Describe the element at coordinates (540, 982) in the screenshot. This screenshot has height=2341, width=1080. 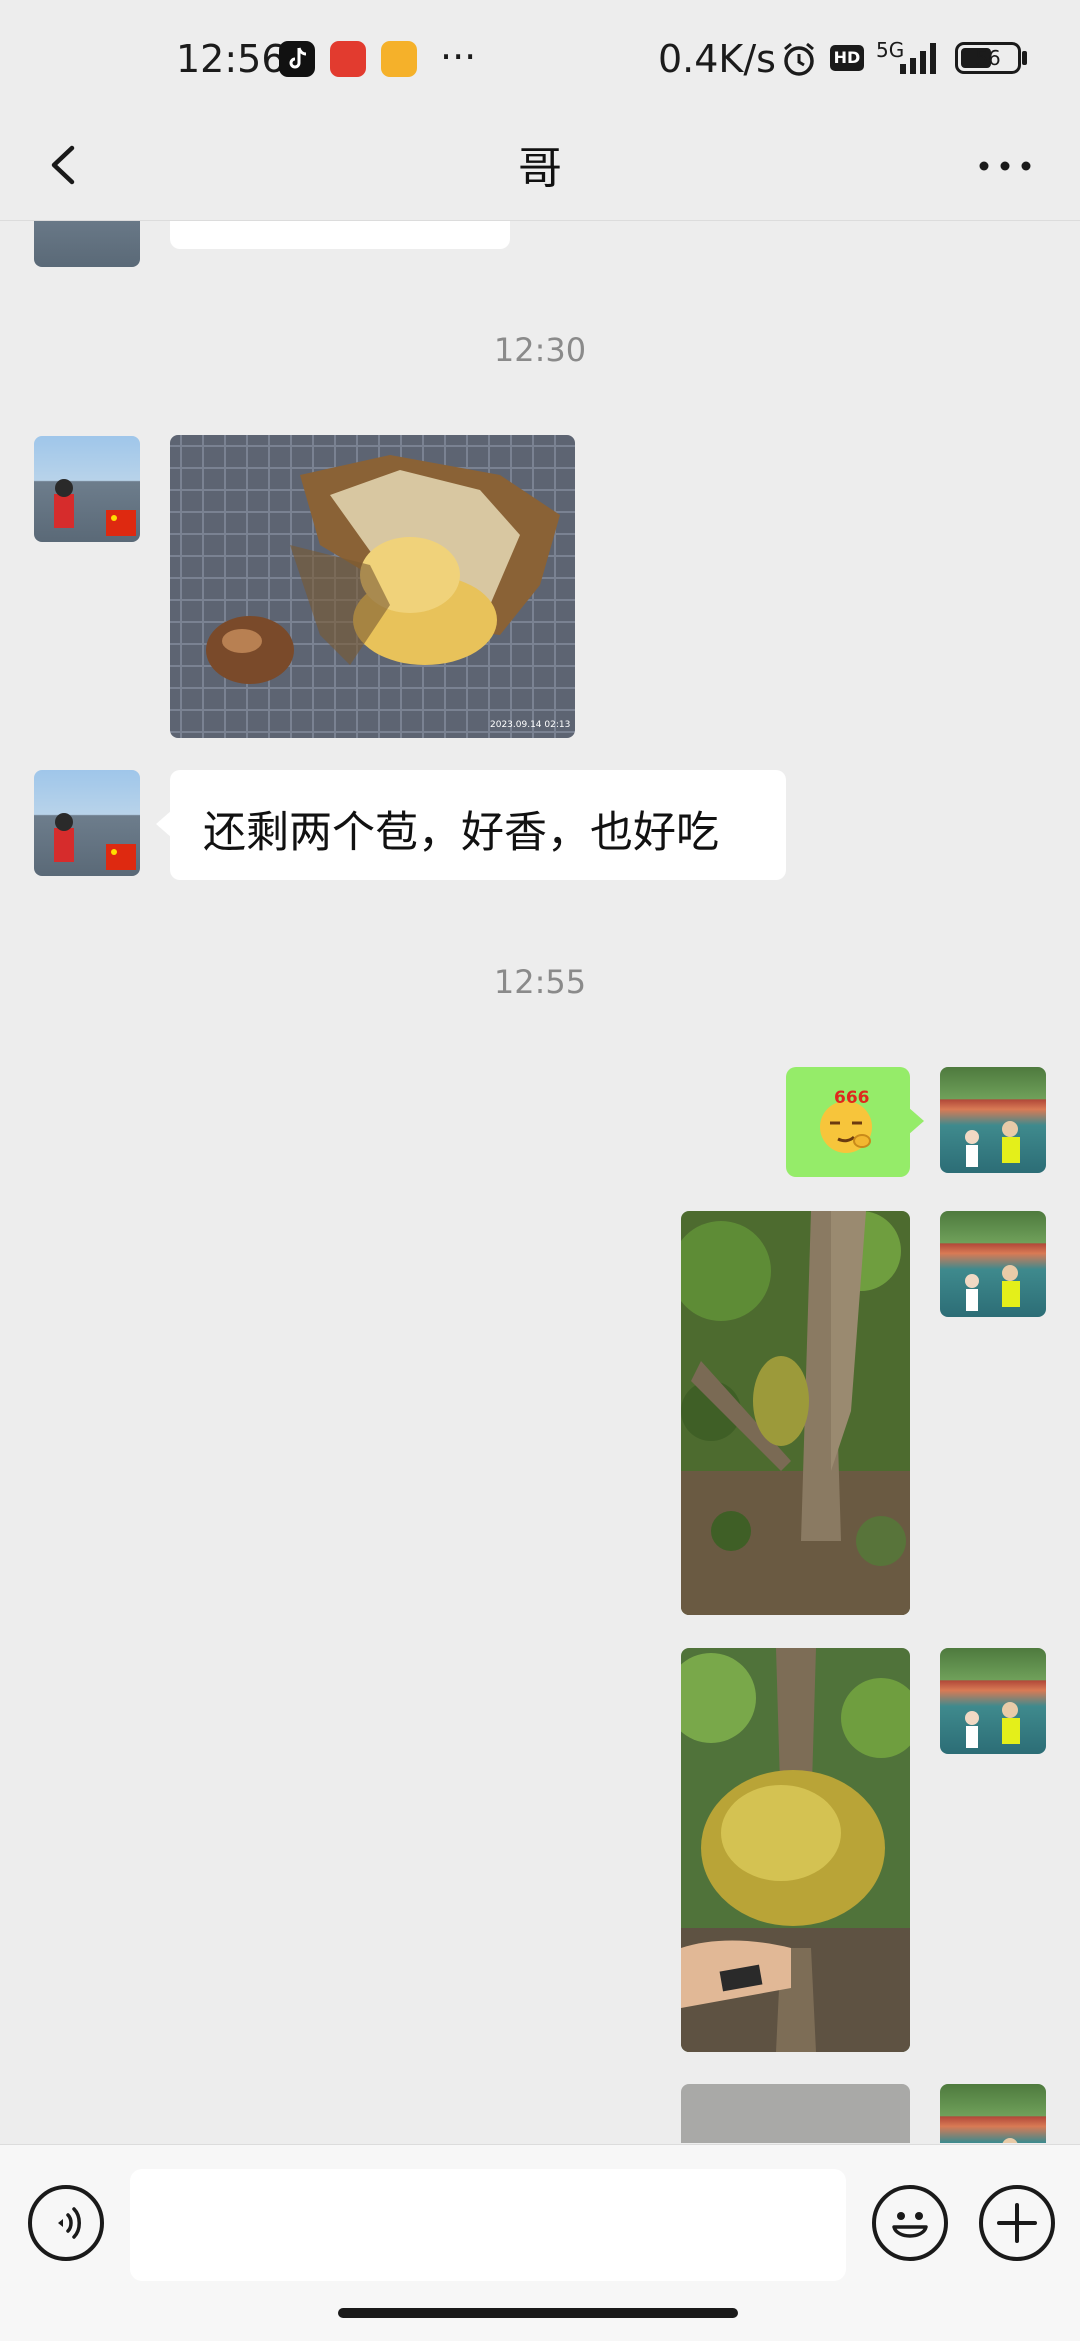
I see `timestamp: 12:55` at that location.